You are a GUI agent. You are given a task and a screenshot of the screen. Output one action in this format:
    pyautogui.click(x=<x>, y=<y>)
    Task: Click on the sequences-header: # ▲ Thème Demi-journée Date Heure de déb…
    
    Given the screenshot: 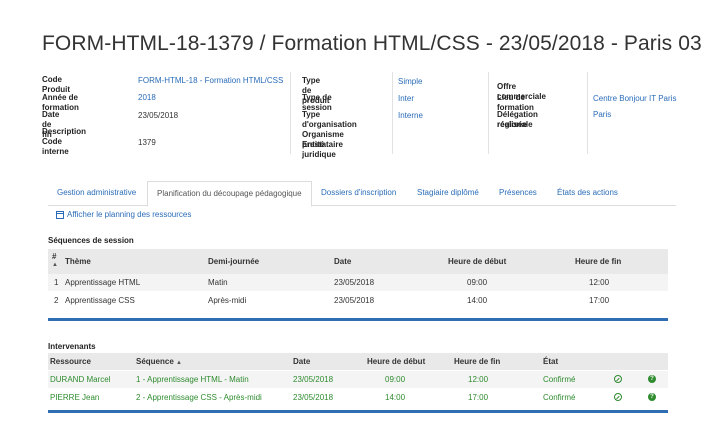 What is the action you would take?
    pyautogui.click(x=358, y=261)
    